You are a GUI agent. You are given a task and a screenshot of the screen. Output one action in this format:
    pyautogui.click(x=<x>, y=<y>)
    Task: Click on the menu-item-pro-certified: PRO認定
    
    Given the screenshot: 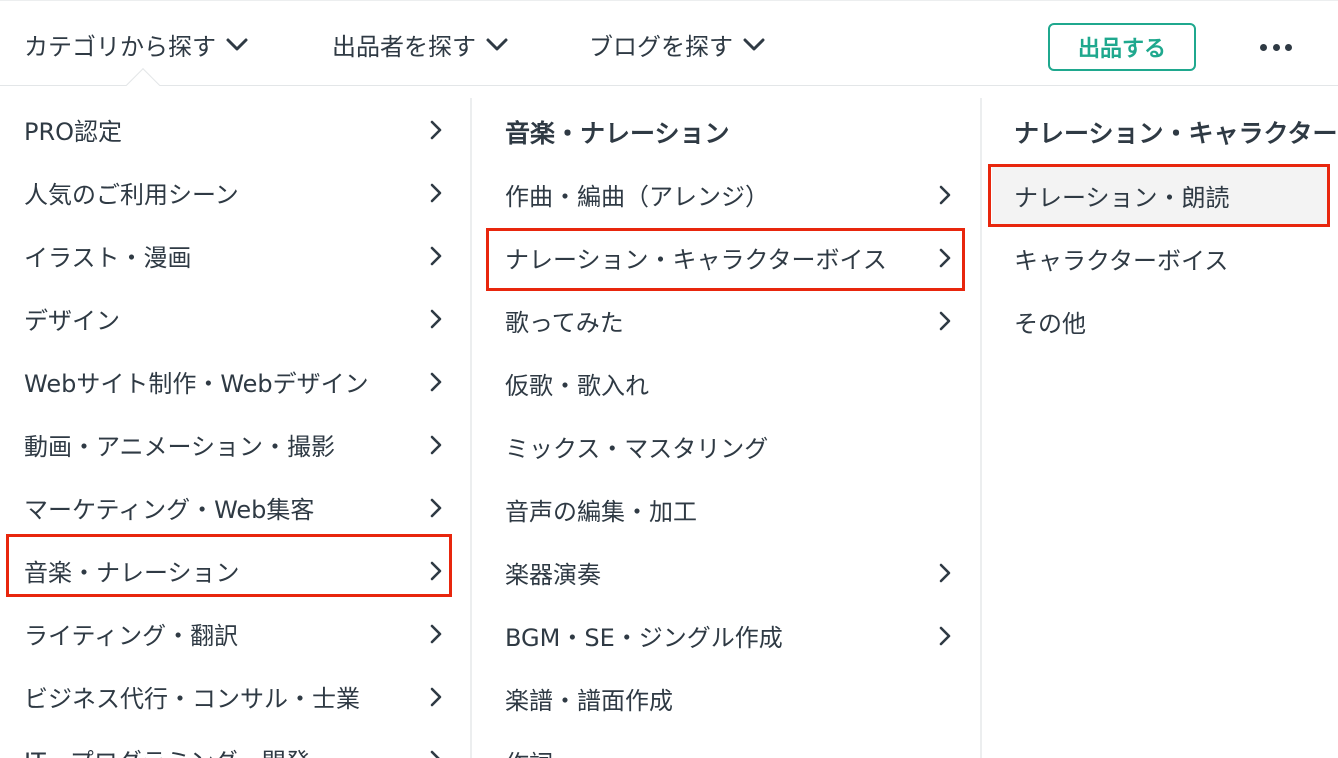 What is the action you would take?
    pyautogui.click(x=234, y=129)
    